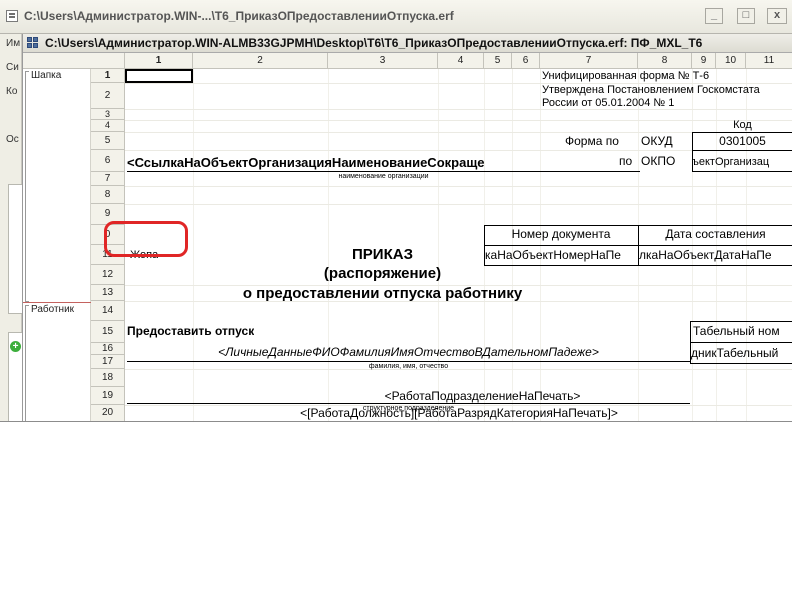 The height and width of the screenshot is (614, 792). What do you see at coordinates (459, 396) in the screenshot?
I see `department-param: <РаботаПодразделениеНаПечать>` at bounding box center [459, 396].